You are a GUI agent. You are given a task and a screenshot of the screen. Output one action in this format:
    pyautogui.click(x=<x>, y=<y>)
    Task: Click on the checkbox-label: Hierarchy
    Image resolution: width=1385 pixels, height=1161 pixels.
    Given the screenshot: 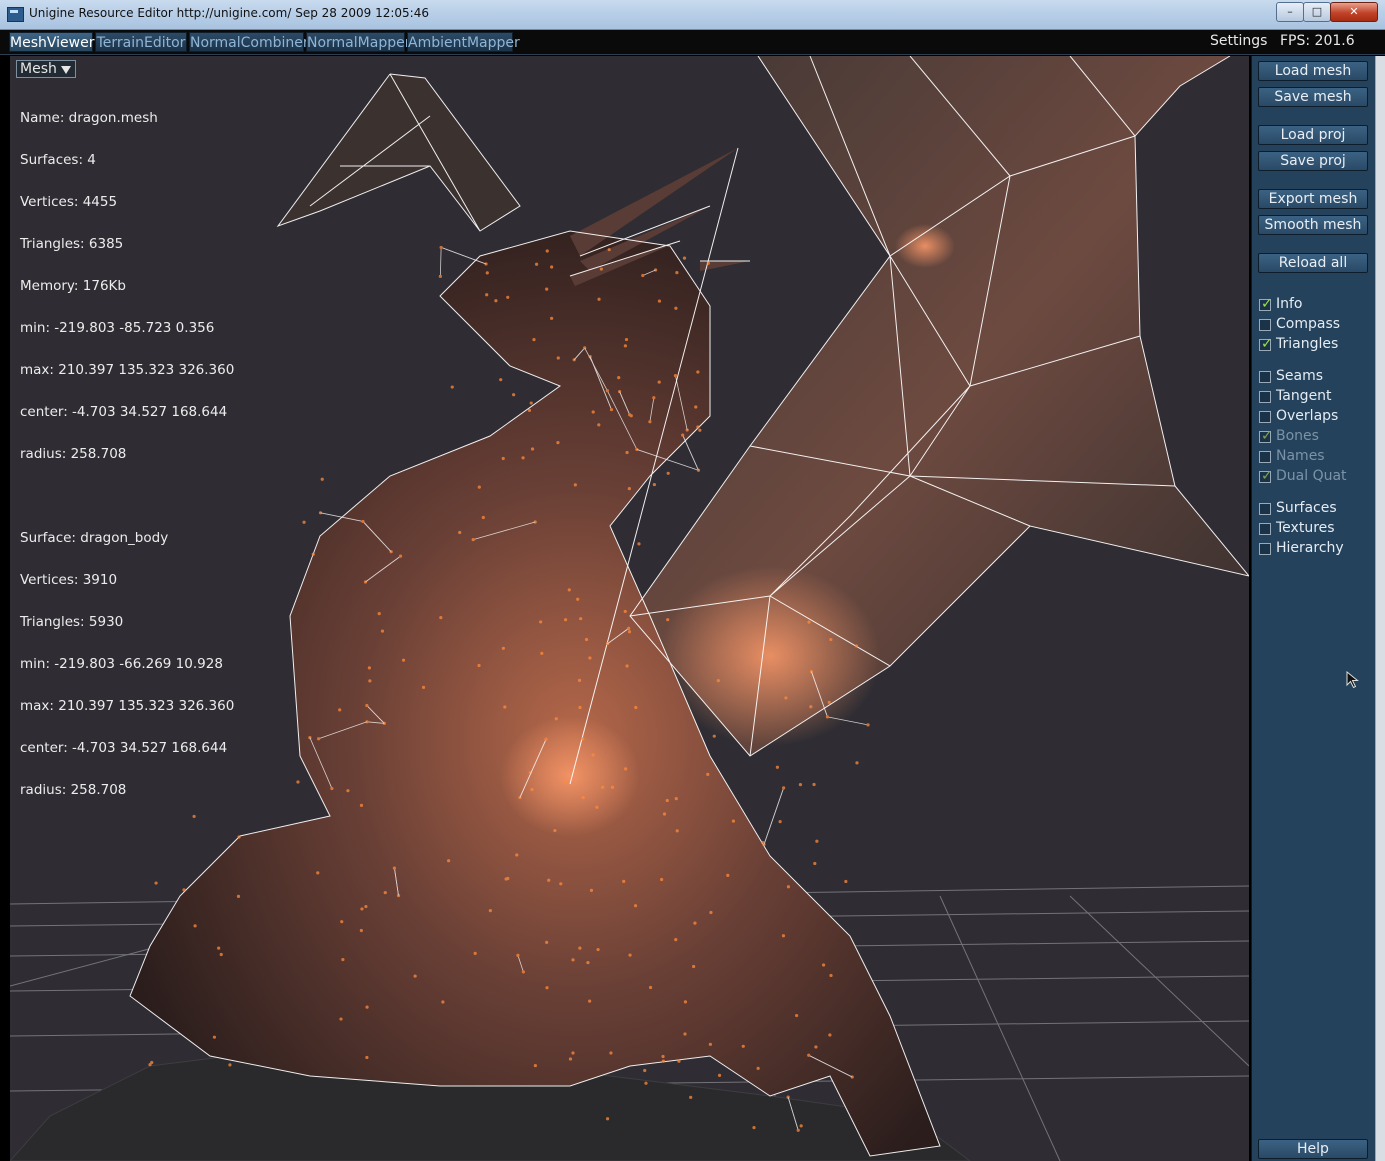 What is the action you would take?
    pyautogui.click(x=1310, y=548)
    